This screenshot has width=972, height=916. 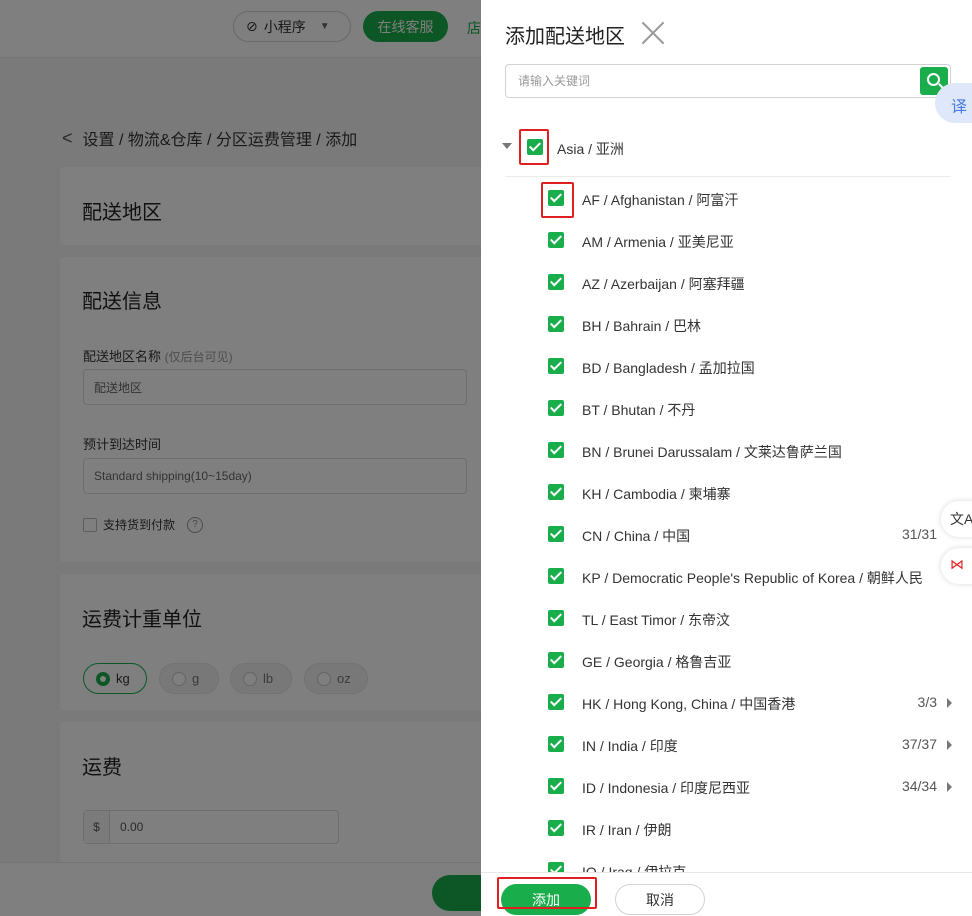 What do you see at coordinates (653, 33) in the screenshot?
I see `close-icon` at bounding box center [653, 33].